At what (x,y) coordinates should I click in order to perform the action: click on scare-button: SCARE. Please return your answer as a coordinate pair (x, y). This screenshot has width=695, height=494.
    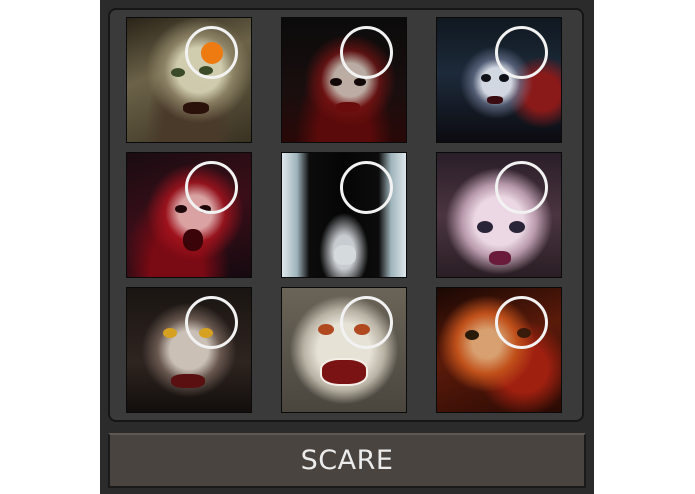
    Looking at the image, I should click on (347, 460).